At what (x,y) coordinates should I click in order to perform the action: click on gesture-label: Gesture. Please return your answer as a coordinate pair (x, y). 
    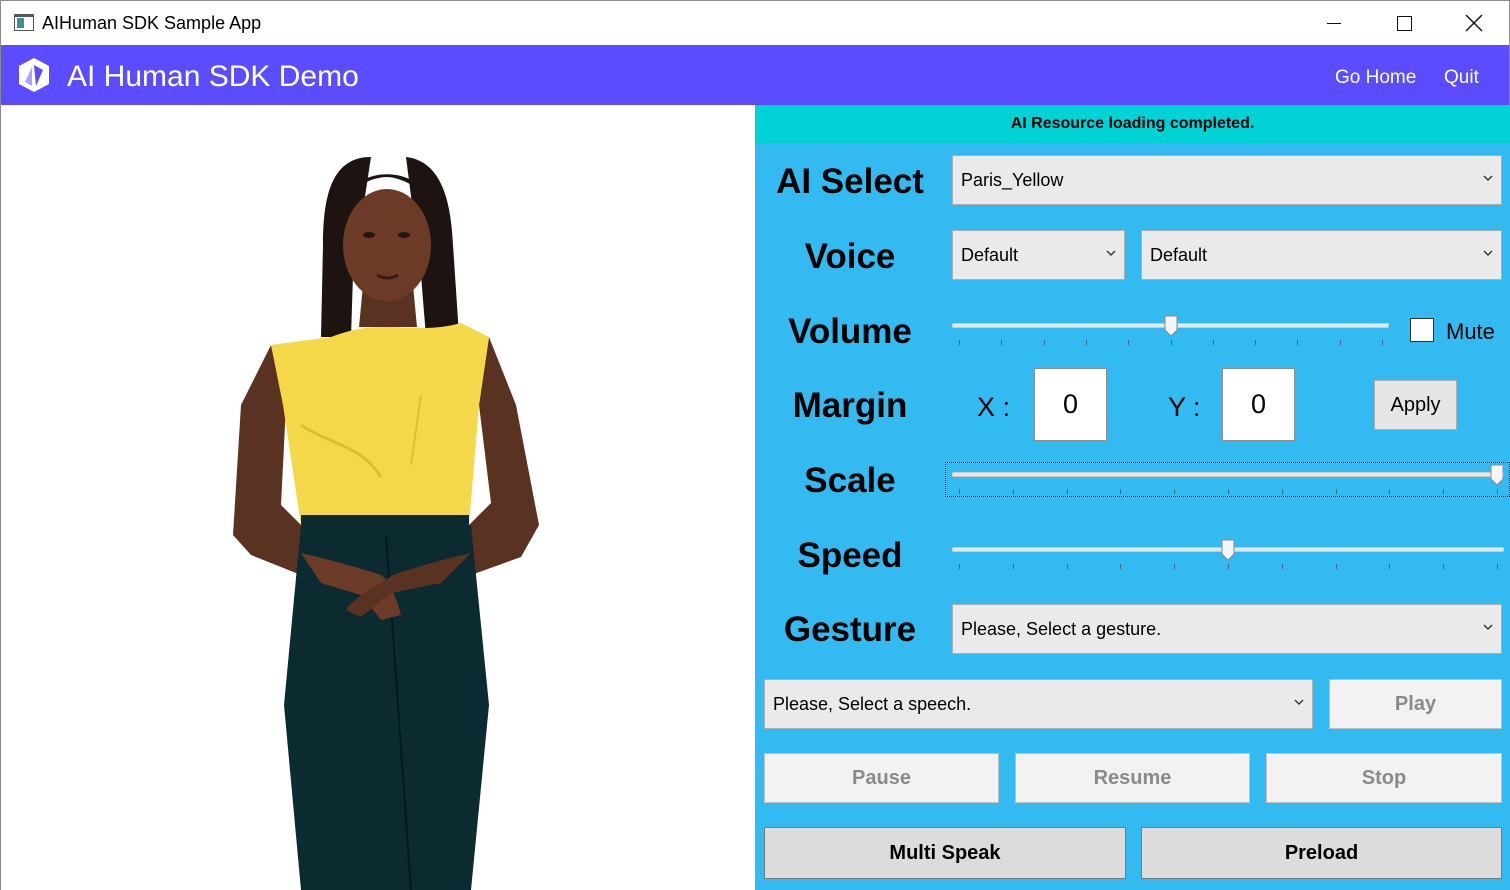
    Looking at the image, I should click on (850, 629).